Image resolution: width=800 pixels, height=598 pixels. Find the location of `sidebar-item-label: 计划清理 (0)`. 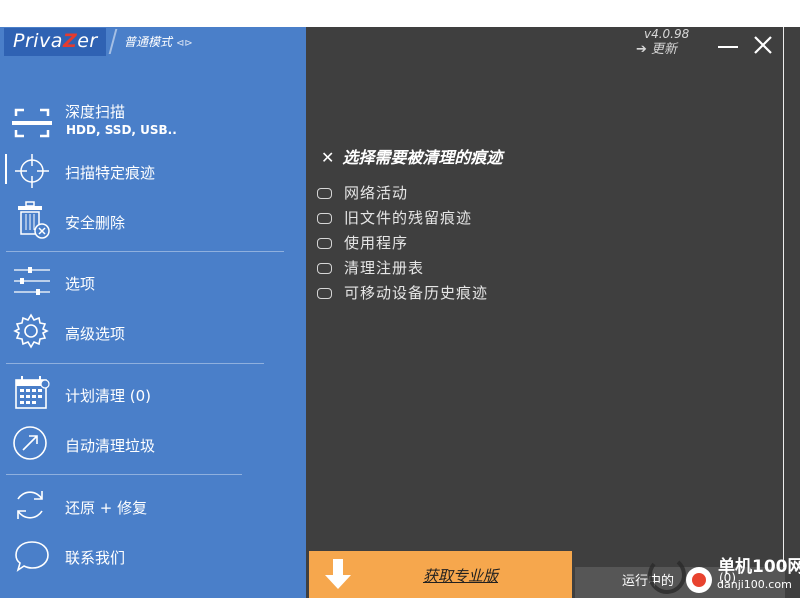

sidebar-item-label: 计划清理 (0) is located at coordinates (108, 396).